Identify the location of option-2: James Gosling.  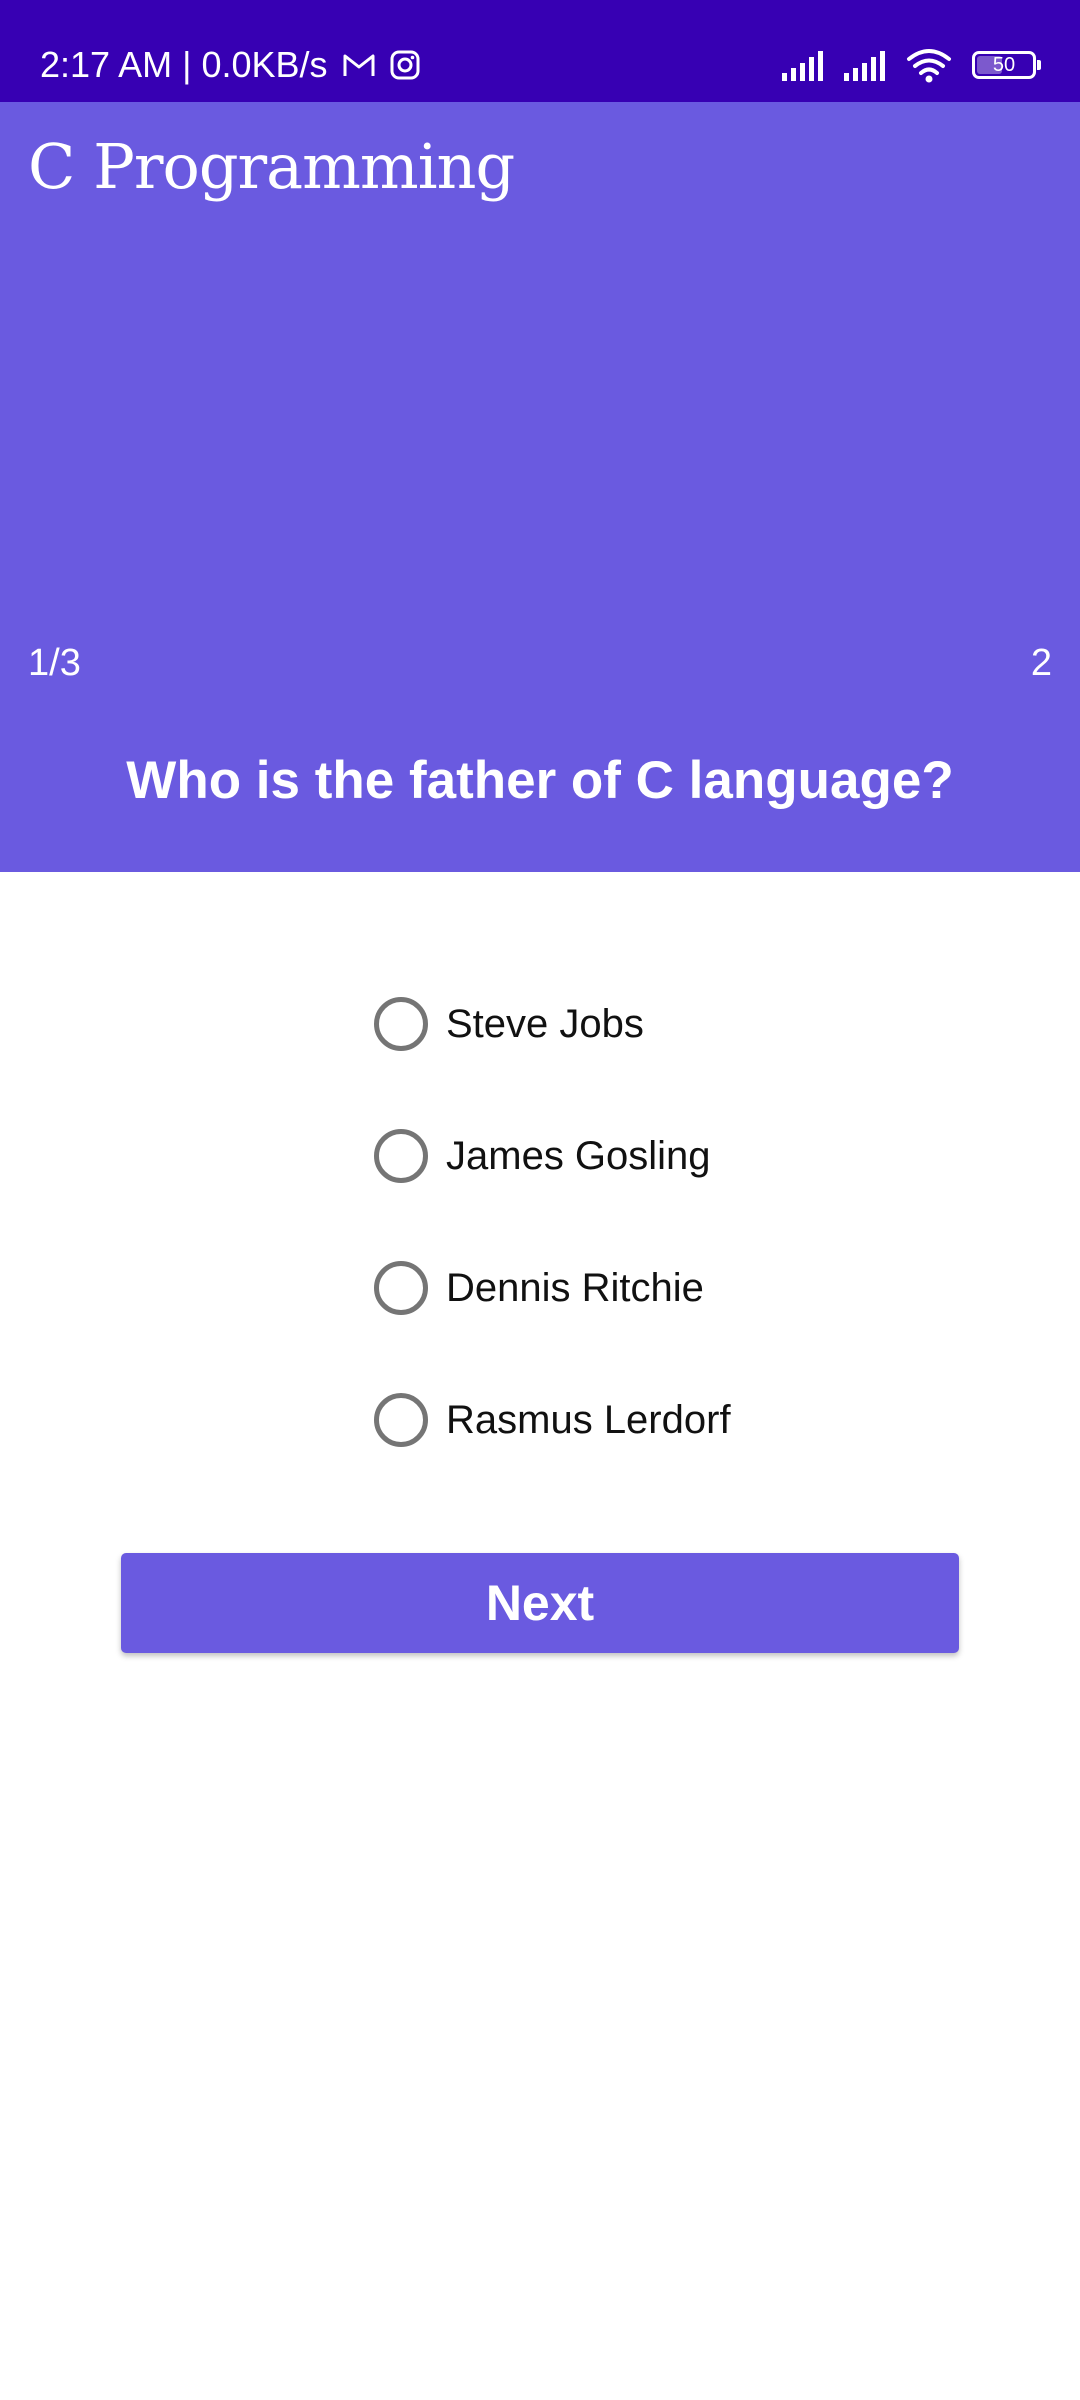
(552, 1156).